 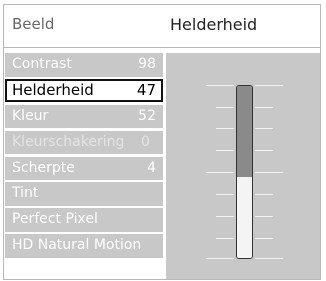 I want to click on menu-item-value: 98, so click(x=147, y=64).